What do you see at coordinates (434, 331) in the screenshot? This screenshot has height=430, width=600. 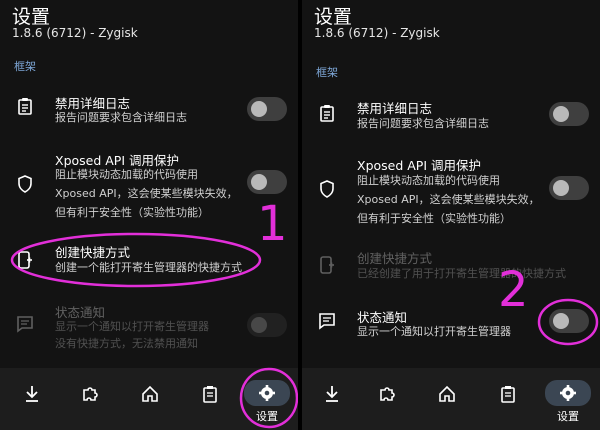 I see `setting-description: 显示一个通知以打开寄生管理器` at bounding box center [434, 331].